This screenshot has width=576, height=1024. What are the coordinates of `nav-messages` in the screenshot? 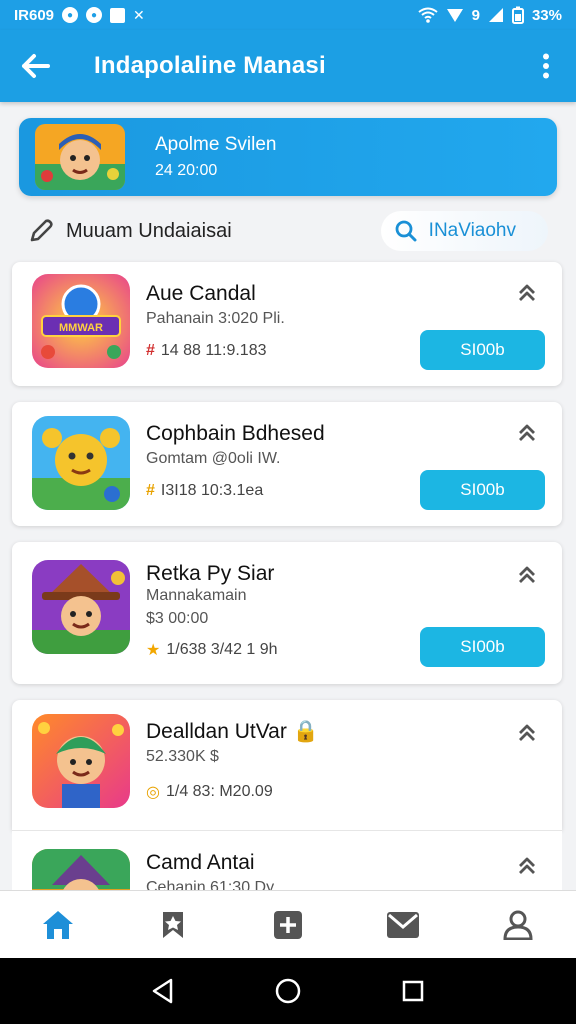 It's located at (403, 925).